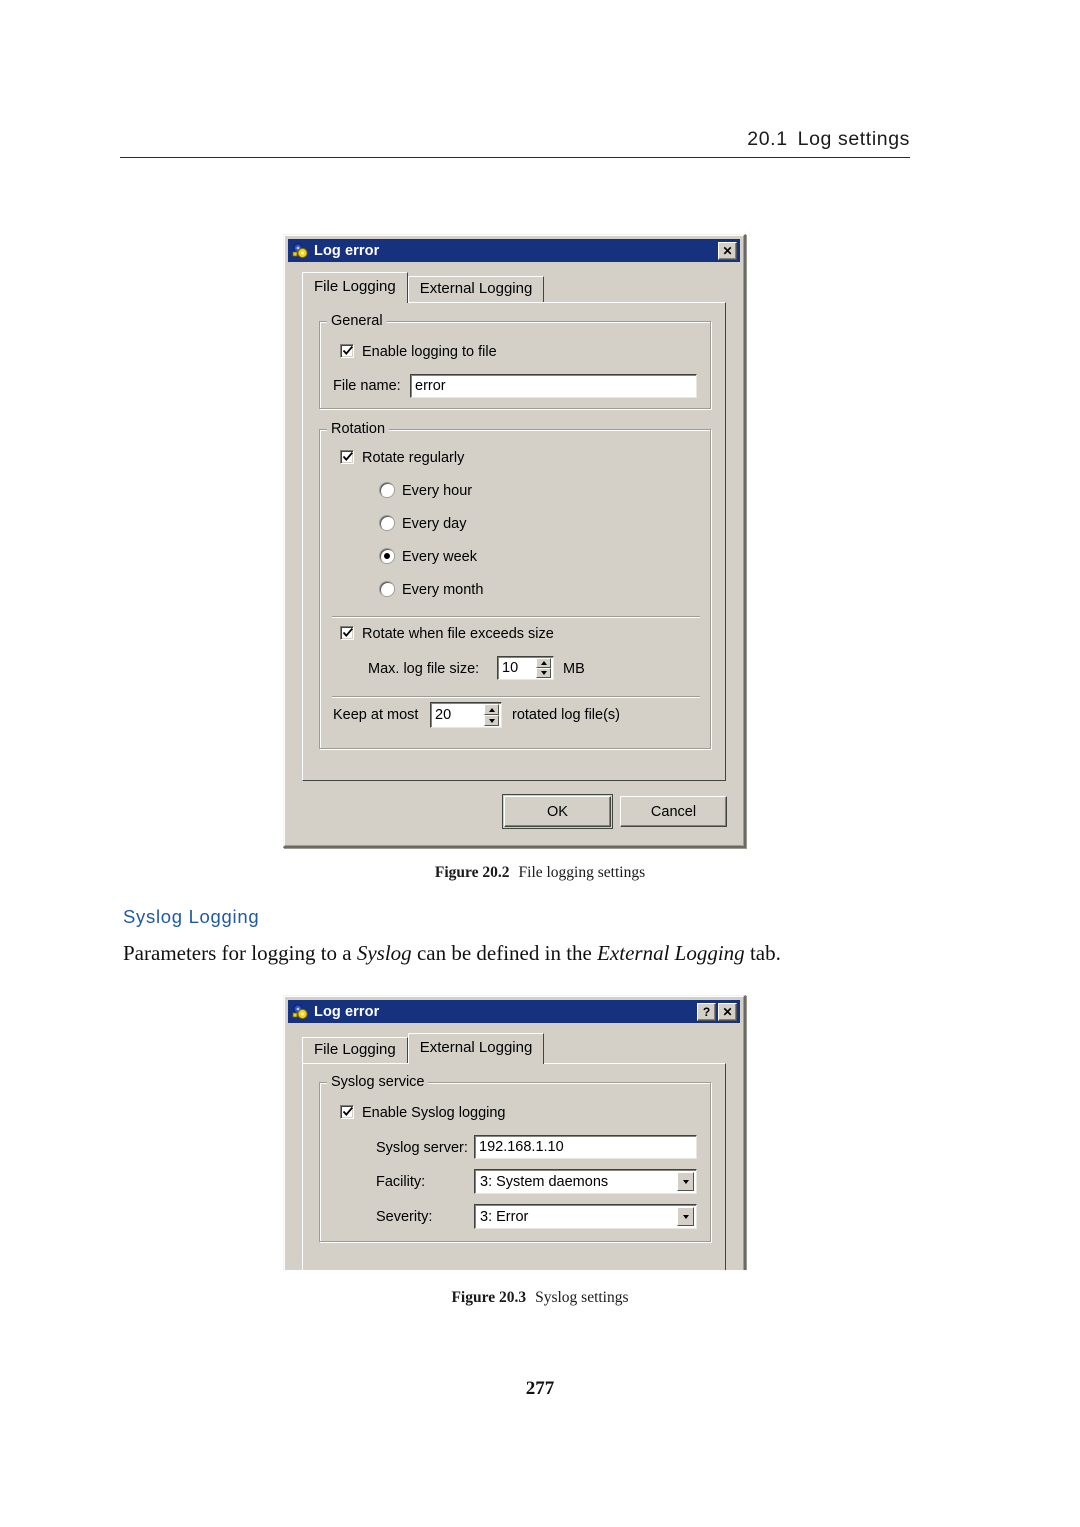  Describe the element at coordinates (367, 386) in the screenshot. I see `label-file-name: File name:` at that location.